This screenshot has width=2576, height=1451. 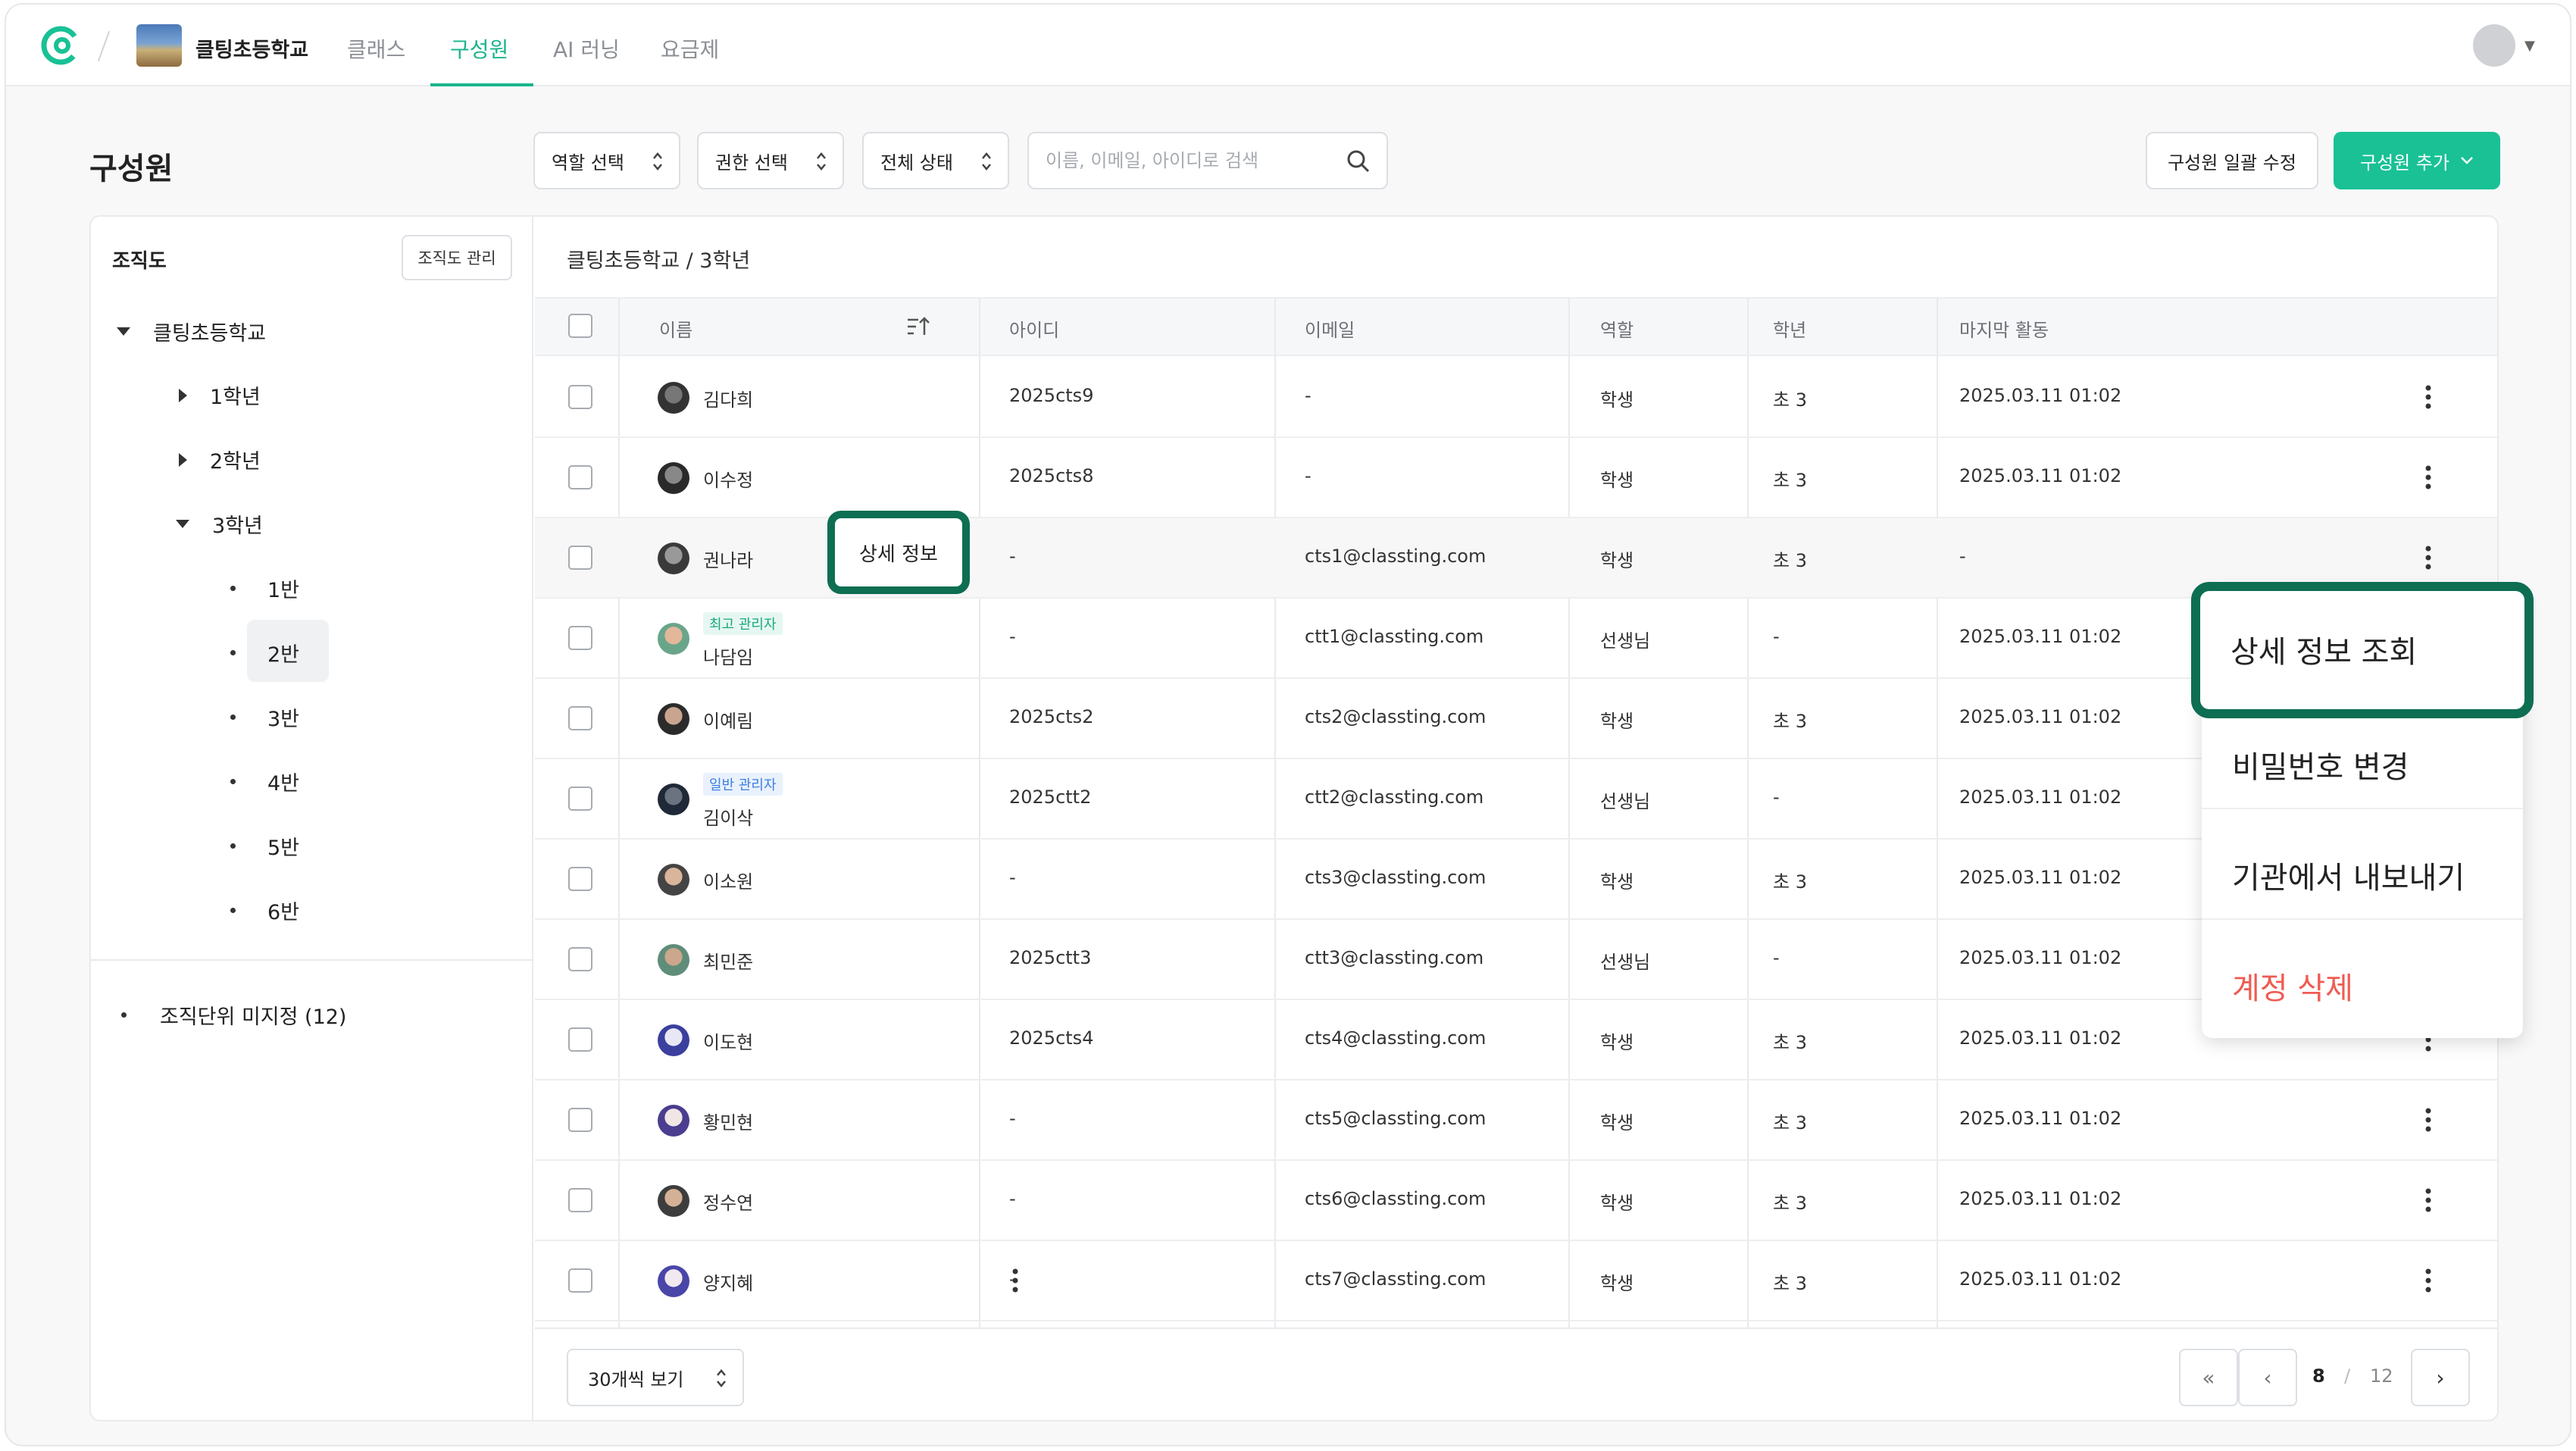 I want to click on table-row: 김다희 2025cts9 - 학생 초 3 2025.03.11 01:02, so click(x=1516, y=398).